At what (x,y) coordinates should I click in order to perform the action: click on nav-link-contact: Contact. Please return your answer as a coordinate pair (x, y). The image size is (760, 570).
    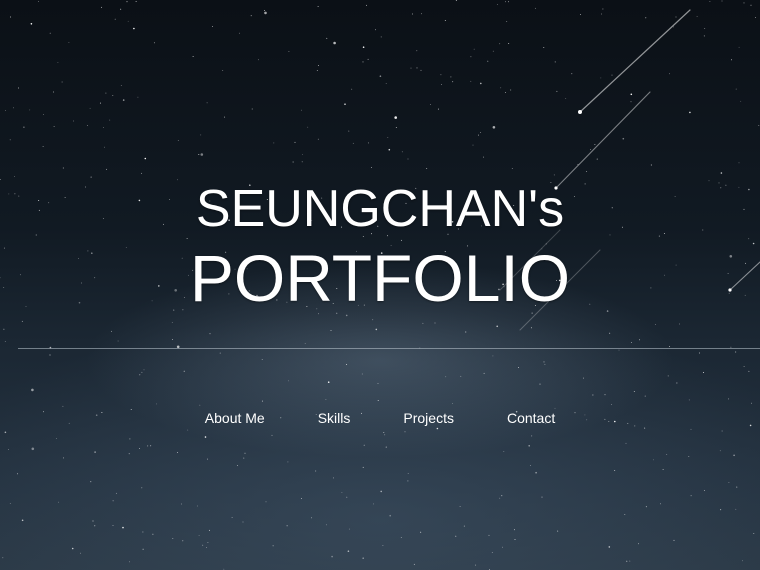
    Looking at the image, I should click on (531, 418).